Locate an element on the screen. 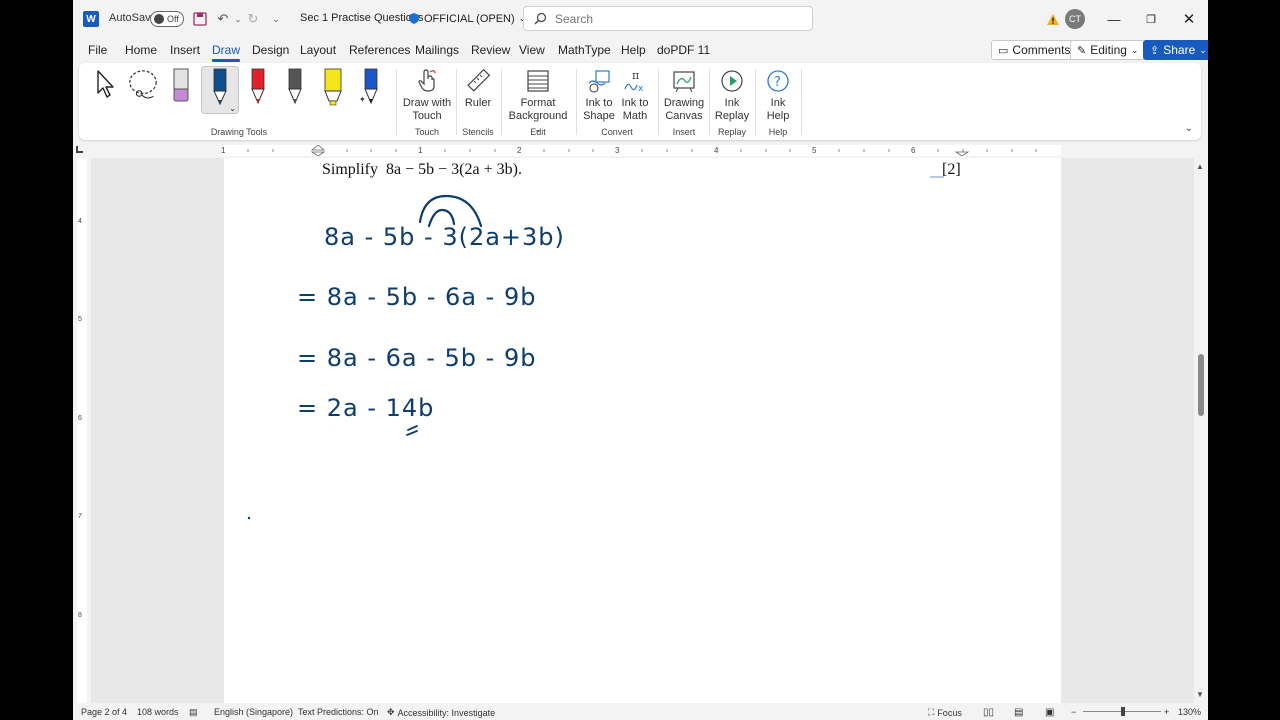 This screenshot has height=720, width=1280. ruler-button: Ruler is located at coordinates (478, 88).